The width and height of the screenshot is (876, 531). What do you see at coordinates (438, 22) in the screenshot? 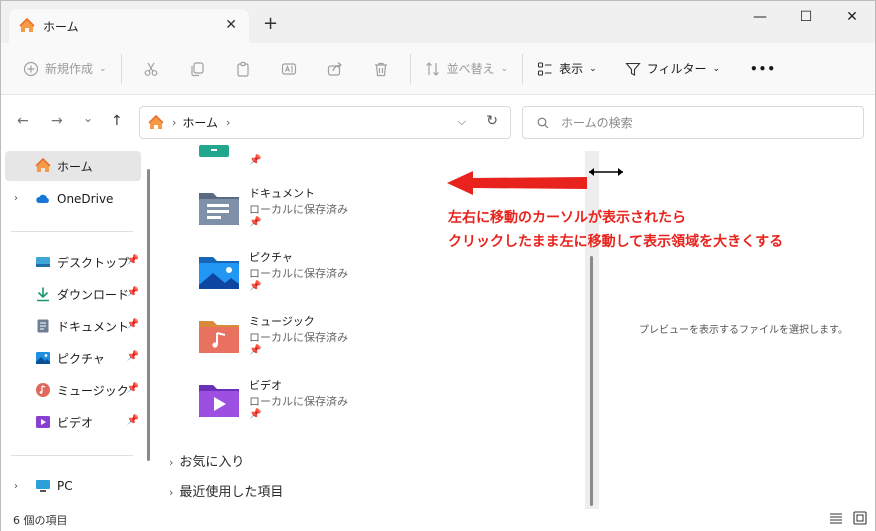
I see `title-bar: ホーム ✕ + — ☐ ✕` at bounding box center [438, 22].